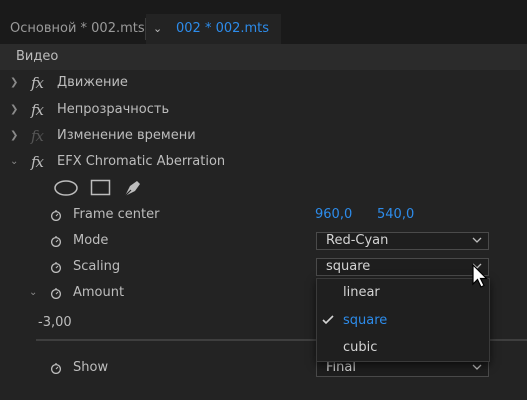 The image size is (527, 400). What do you see at coordinates (403, 292) in the screenshot?
I see `menu-item-linear: linear` at bounding box center [403, 292].